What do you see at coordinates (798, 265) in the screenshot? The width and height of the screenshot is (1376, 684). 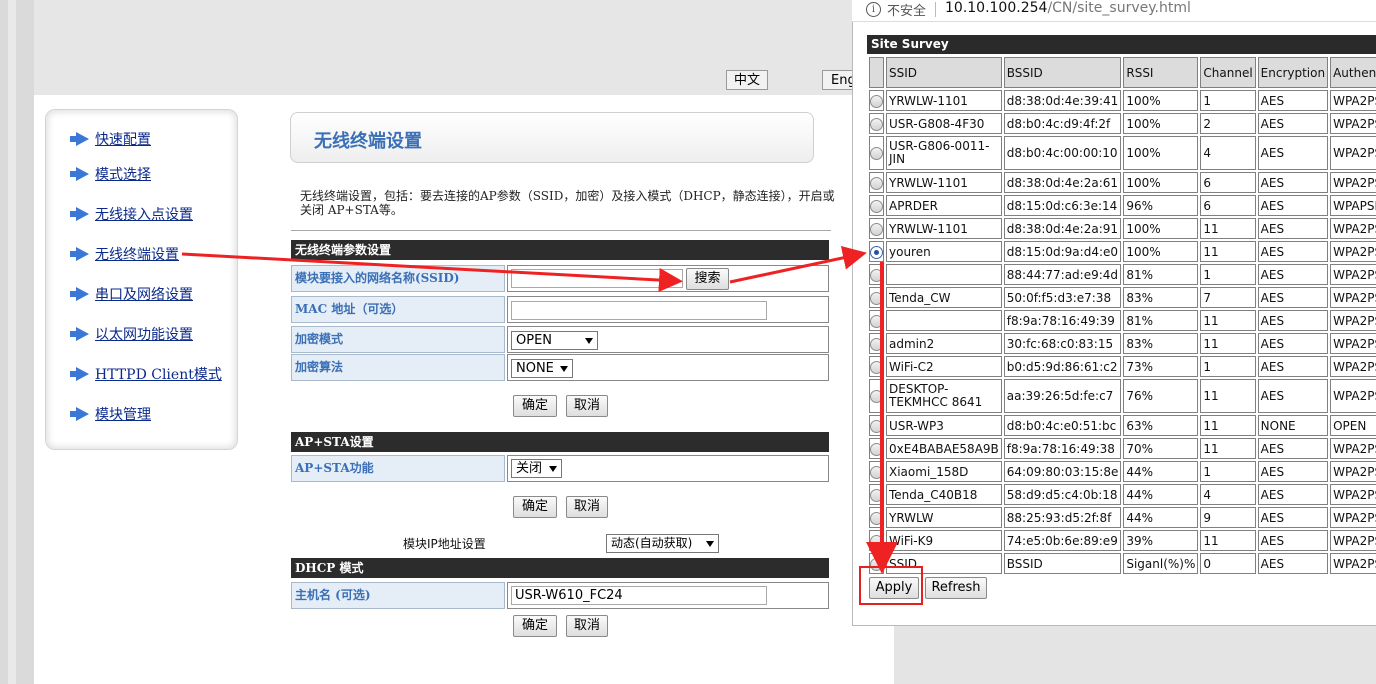 I see `arrow-search-to-youren` at bounding box center [798, 265].